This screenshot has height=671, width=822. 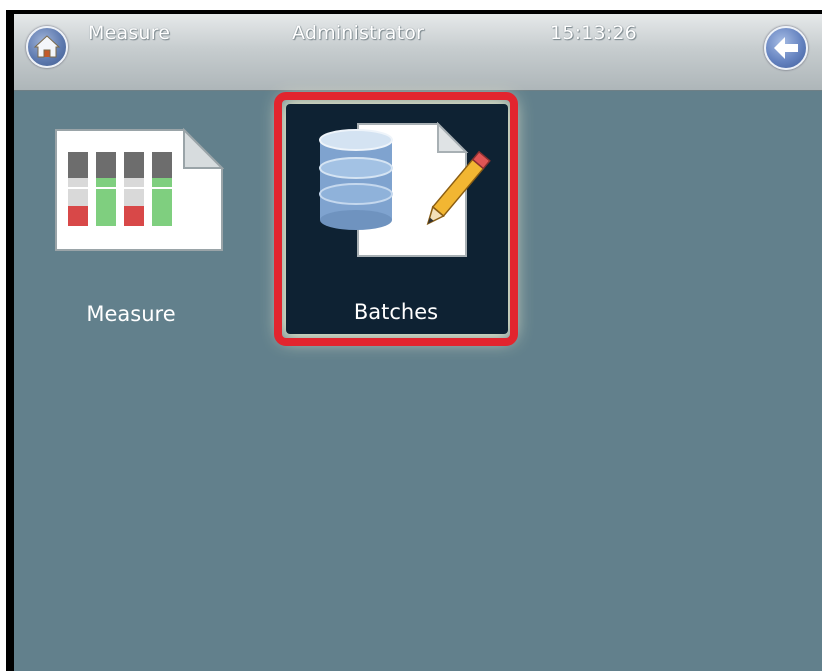 I want to click on back-arrow-icon, so click(x=786, y=48).